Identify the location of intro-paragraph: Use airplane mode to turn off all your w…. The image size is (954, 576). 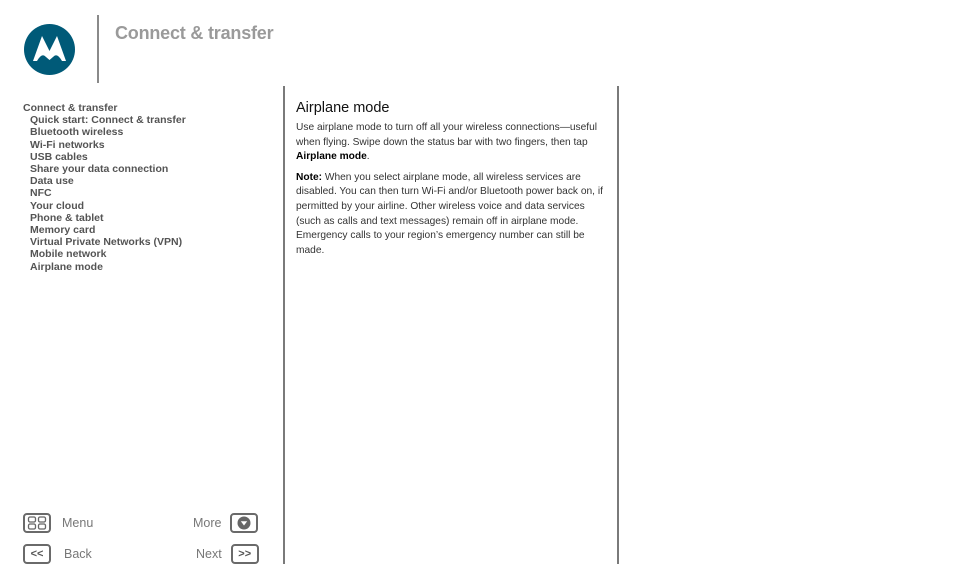
(447, 142).